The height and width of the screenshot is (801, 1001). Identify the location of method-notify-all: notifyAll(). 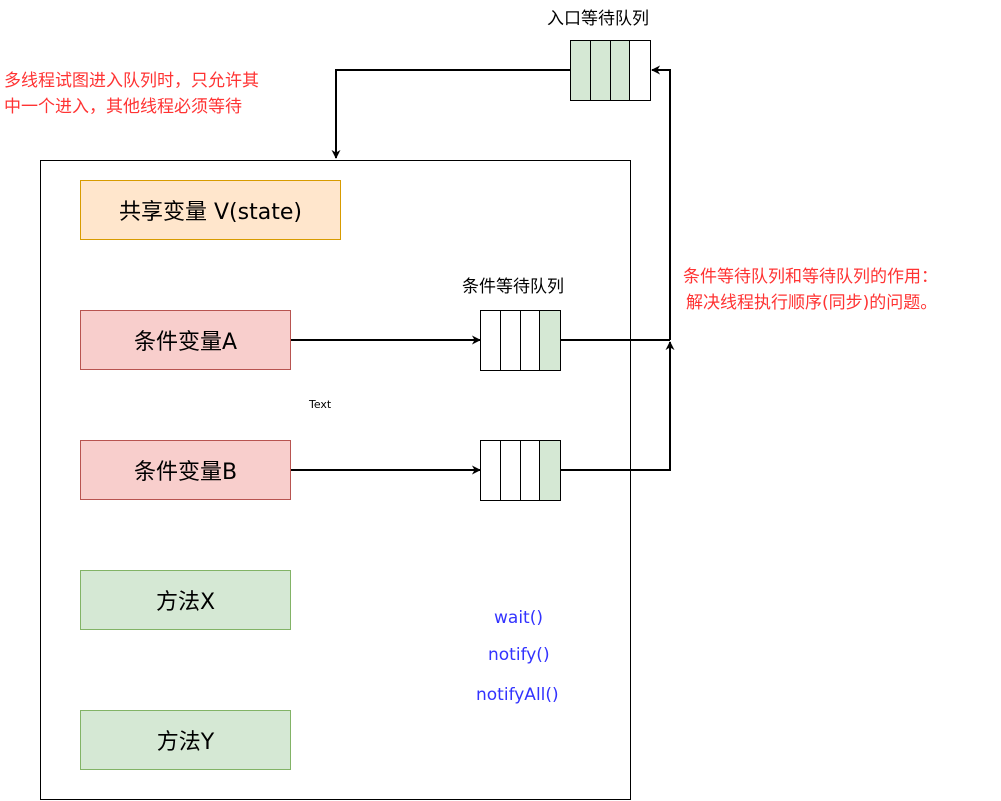
(517, 695).